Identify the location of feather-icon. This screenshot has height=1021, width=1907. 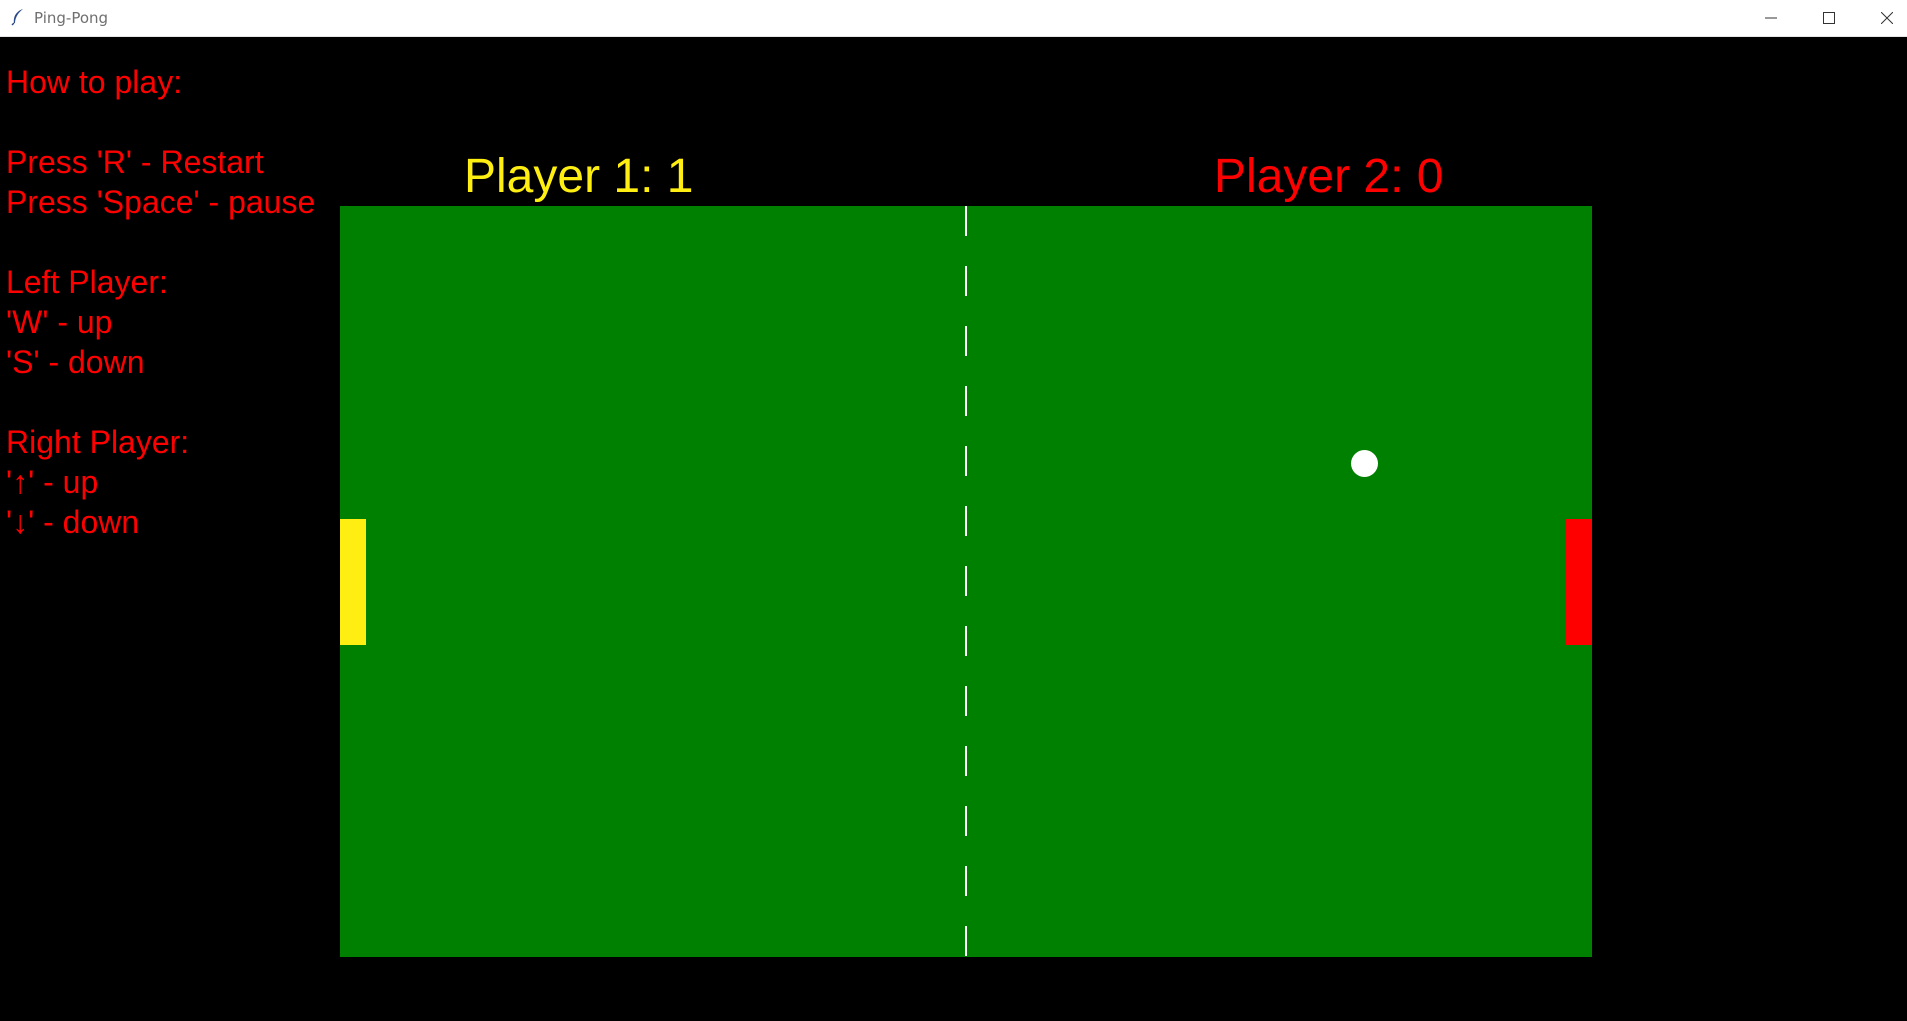
(17, 17).